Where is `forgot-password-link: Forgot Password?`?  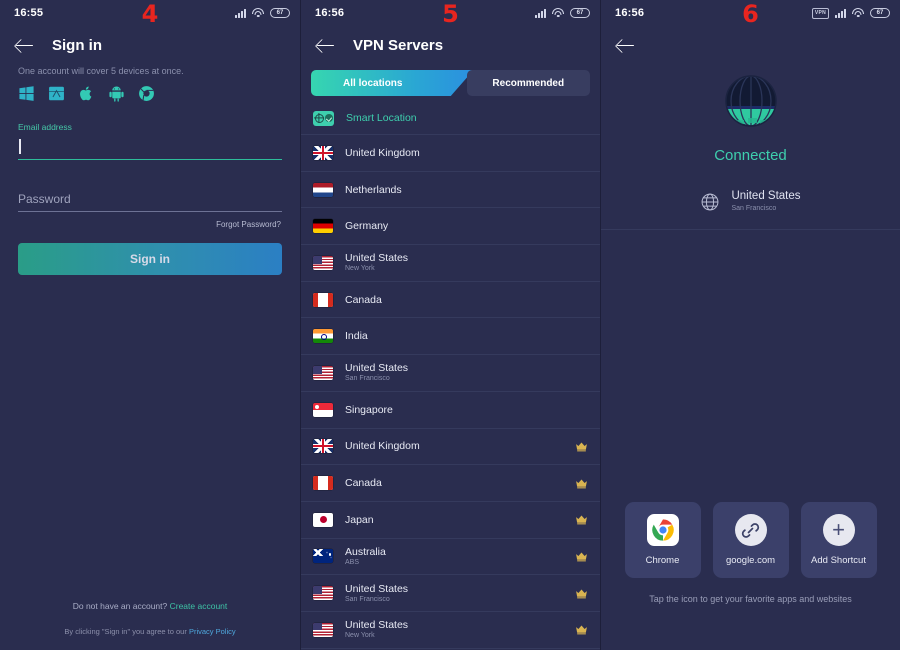
forgot-password-link: Forgot Password? is located at coordinates (150, 220).